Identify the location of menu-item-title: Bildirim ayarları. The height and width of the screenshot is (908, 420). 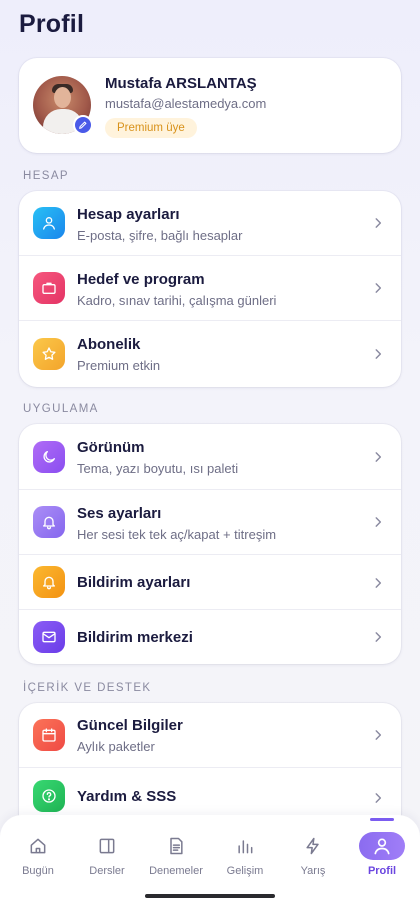
(134, 582).